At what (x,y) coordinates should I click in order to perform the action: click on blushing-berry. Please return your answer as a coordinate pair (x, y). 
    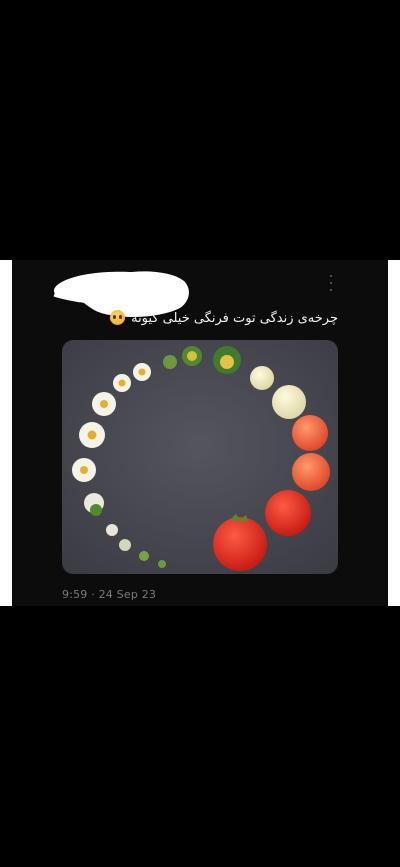
    Looking at the image, I should click on (310, 433).